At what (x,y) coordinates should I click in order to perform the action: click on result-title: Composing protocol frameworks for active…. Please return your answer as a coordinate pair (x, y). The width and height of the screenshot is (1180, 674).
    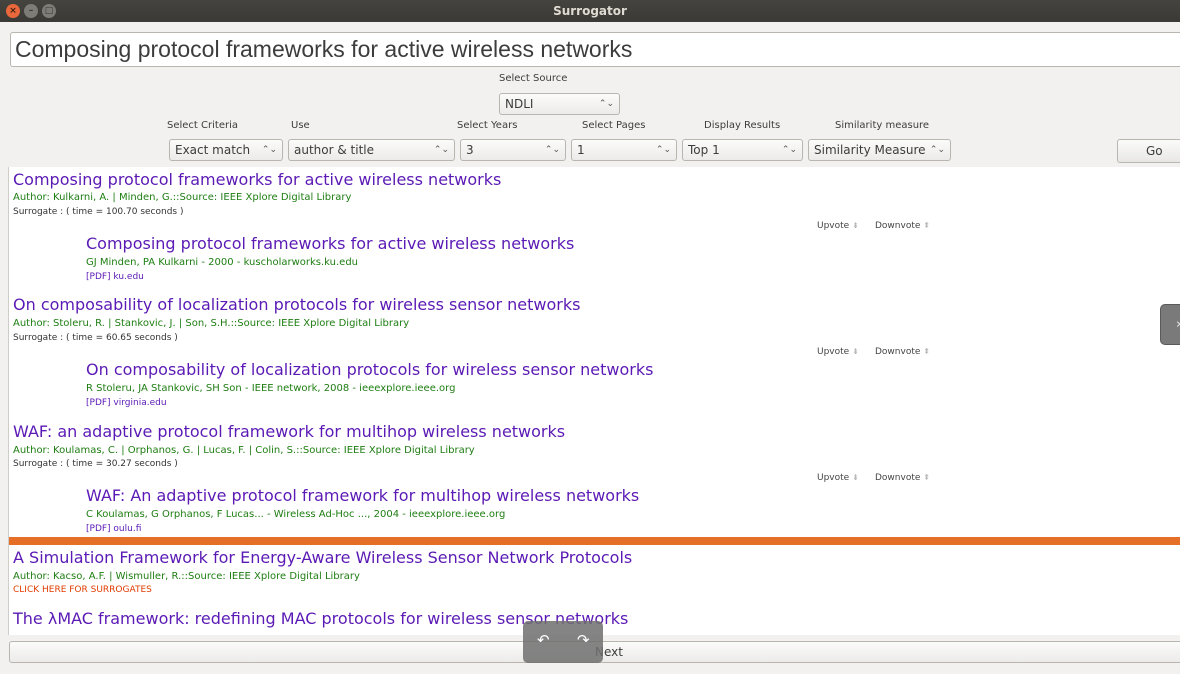
    Looking at the image, I should click on (257, 179).